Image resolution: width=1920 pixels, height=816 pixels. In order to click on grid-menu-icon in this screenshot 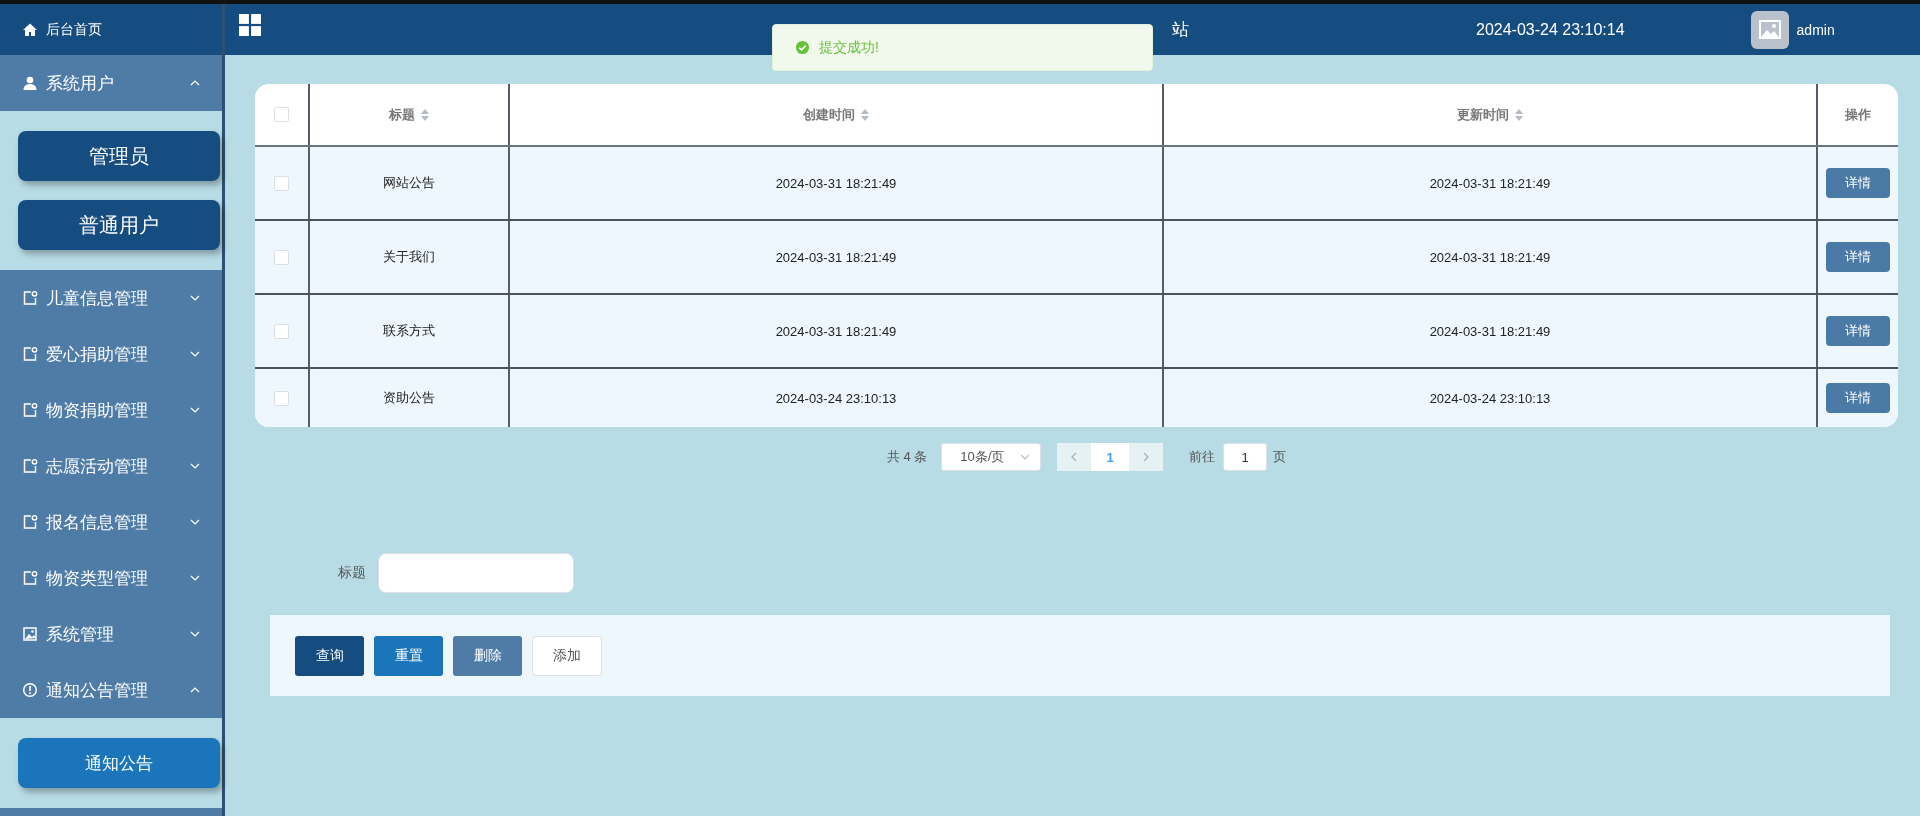, I will do `click(250, 25)`.